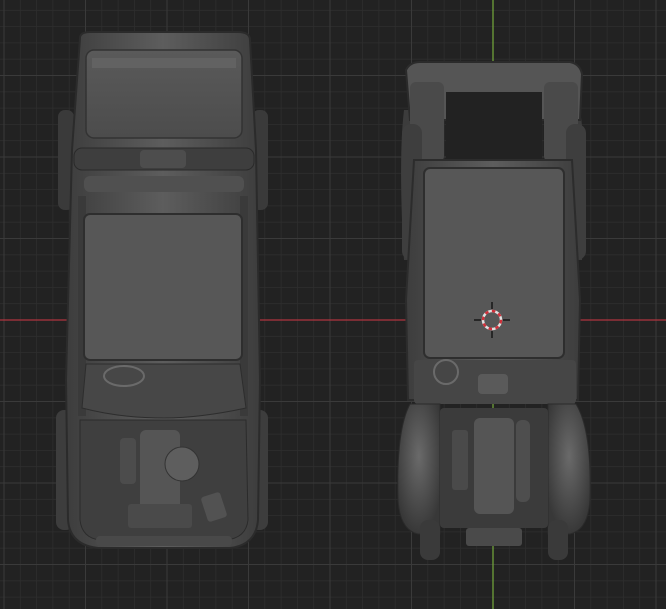 This screenshot has width=666, height=609. Describe the element at coordinates (164, 541) in the screenshot. I see `front-bumper-left` at that location.